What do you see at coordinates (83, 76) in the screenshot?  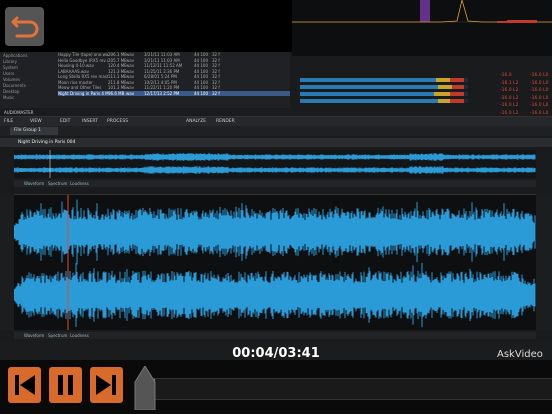 I see `file-name: Long Stella RX5 rev master.wav` at bounding box center [83, 76].